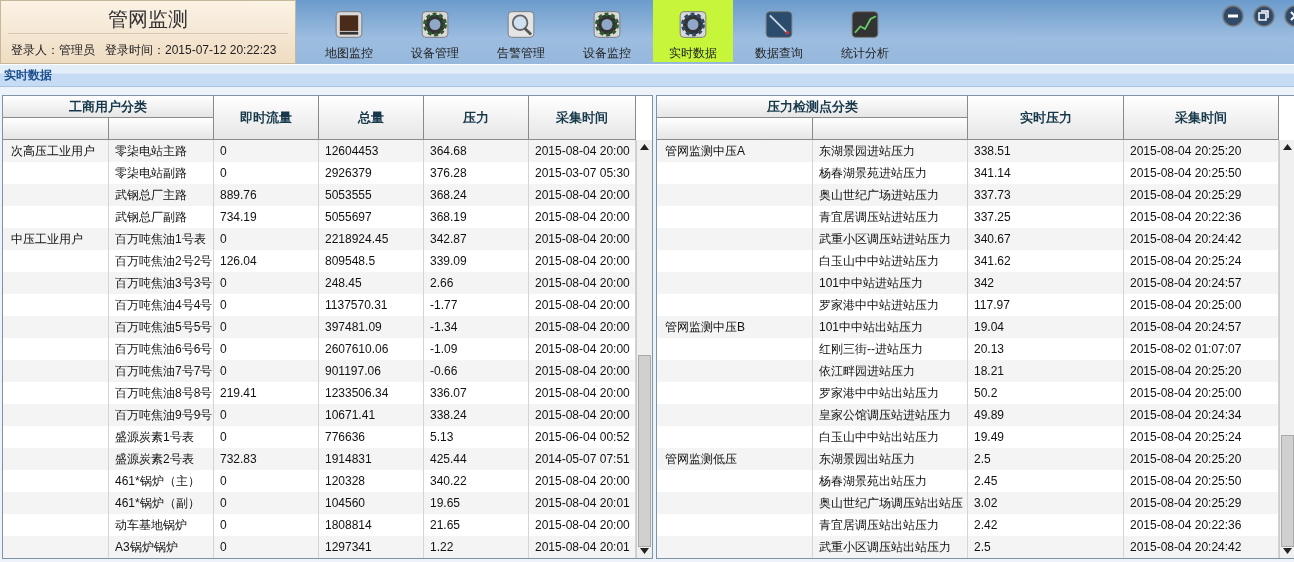  I want to click on table-cell: 19.04, so click(1046, 327).